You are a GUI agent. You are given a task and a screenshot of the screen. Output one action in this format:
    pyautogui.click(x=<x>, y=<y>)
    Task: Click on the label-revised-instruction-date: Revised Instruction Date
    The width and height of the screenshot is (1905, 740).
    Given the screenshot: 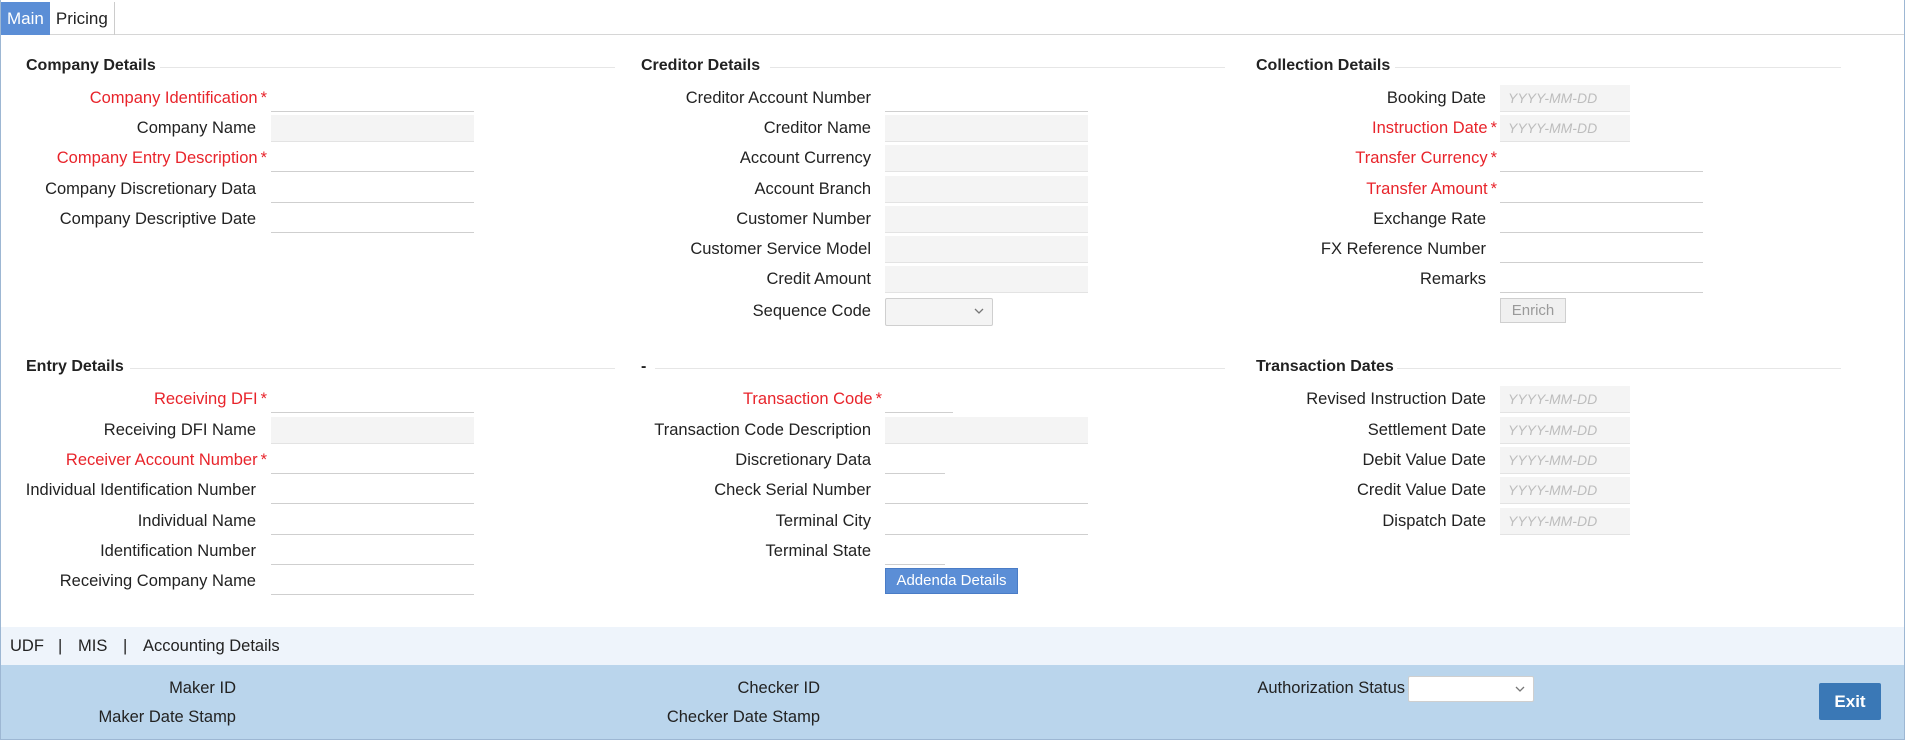 What is the action you would take?
    pyautogui.click(x=1396, y=399)
    